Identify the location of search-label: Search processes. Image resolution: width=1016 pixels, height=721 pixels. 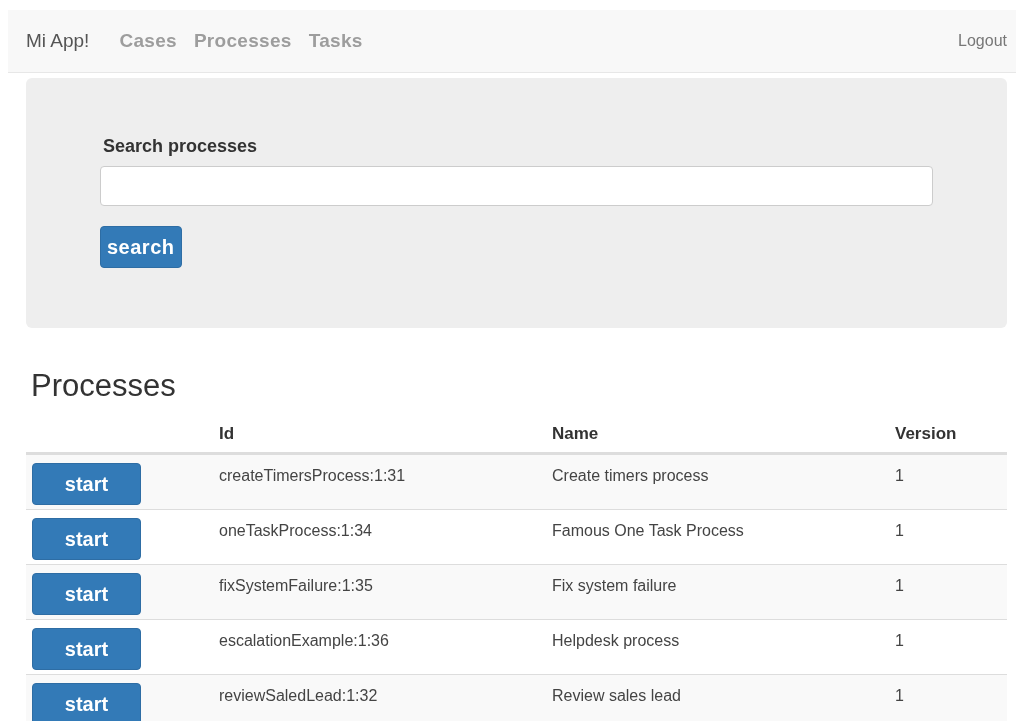
(181, 146).